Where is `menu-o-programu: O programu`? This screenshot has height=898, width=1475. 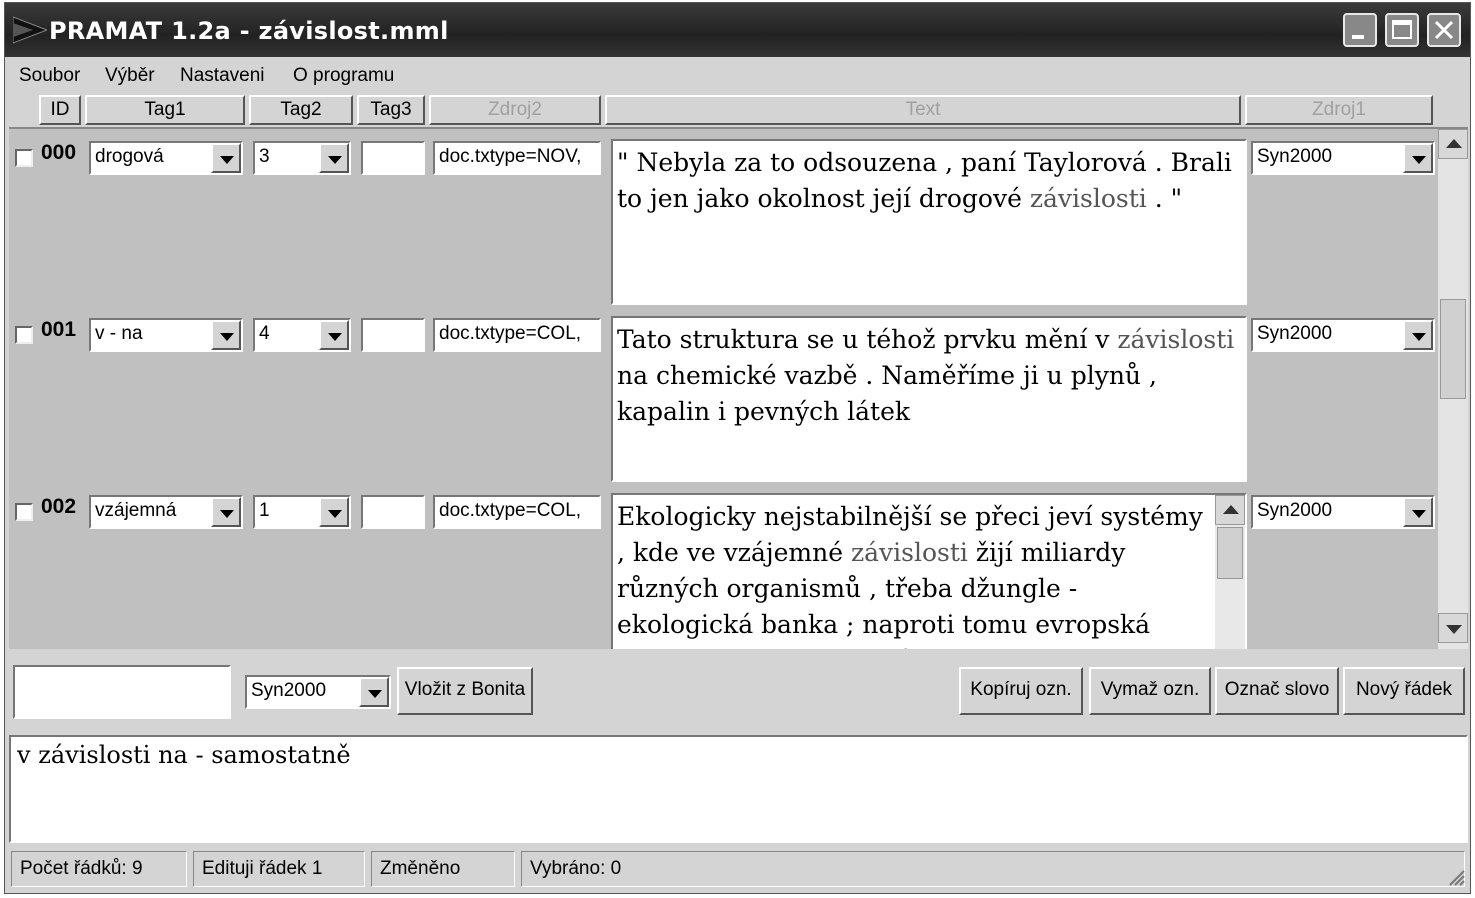 menu-o-programu: O programu is located at coordinates (343, 76).